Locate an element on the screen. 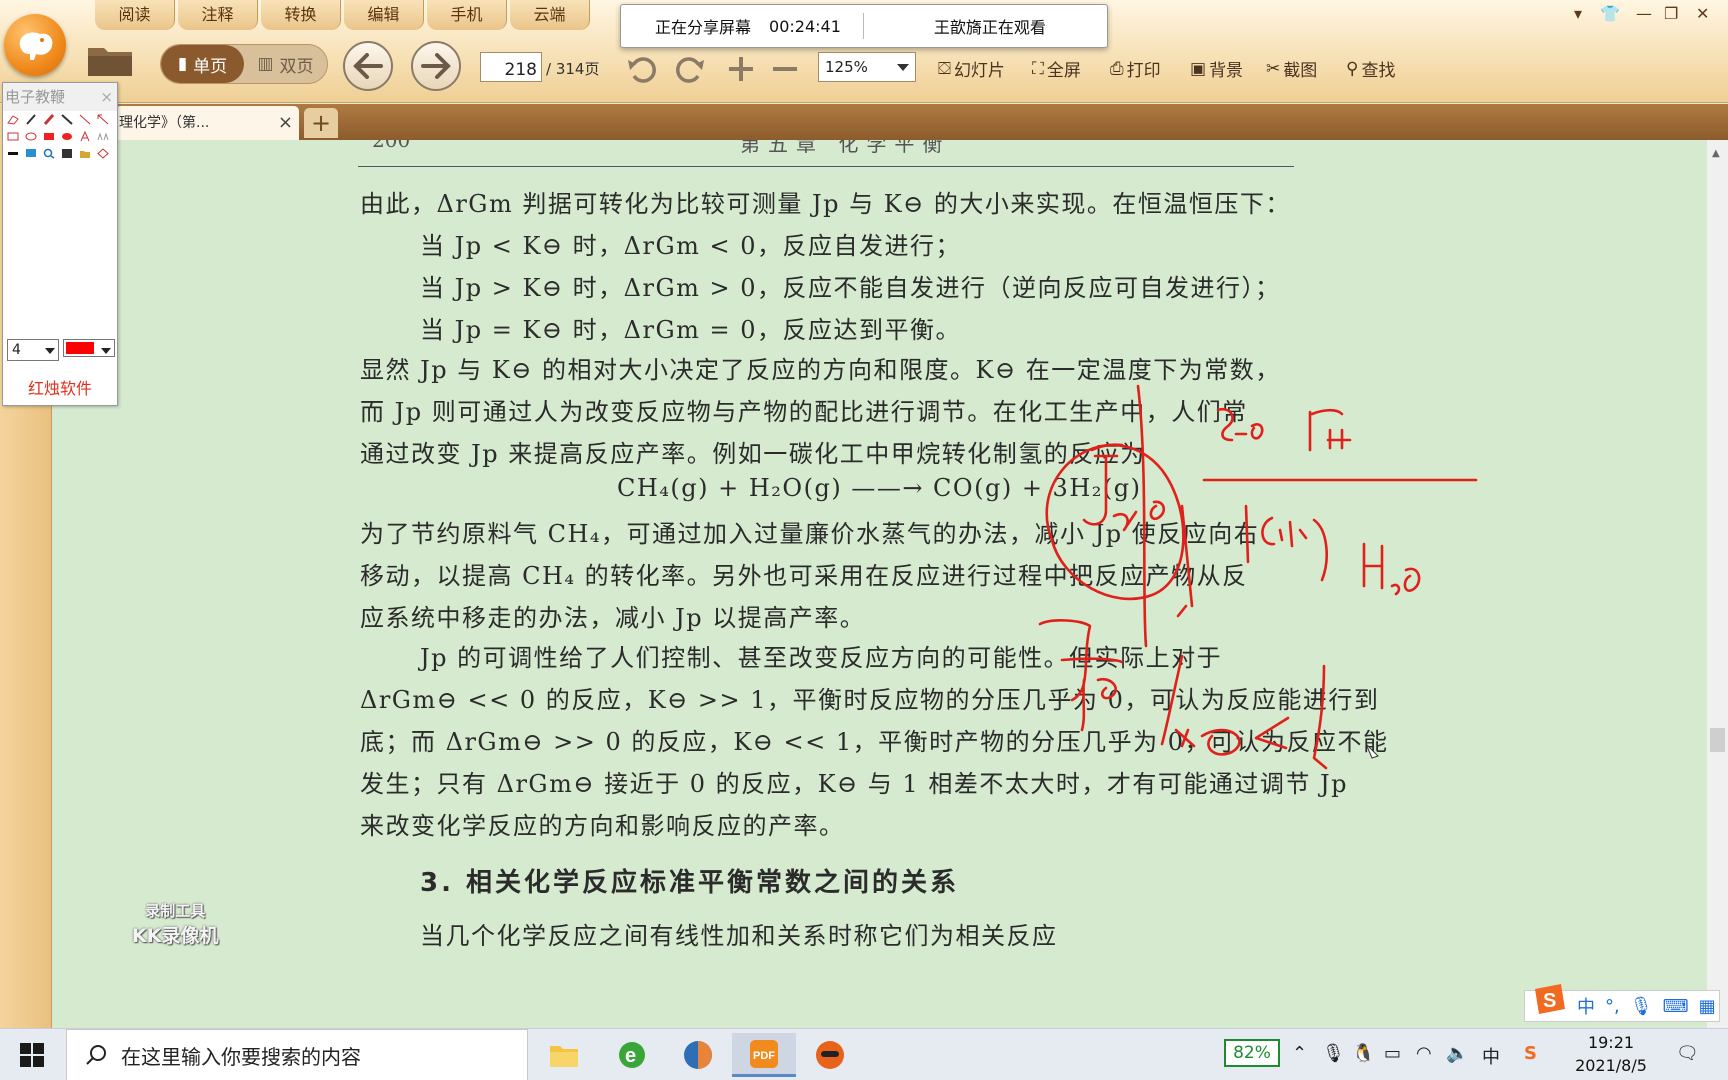 The height and width of the screenshot is (1080, 1728). ime-grid-icon: ▦ is located at coordinates (1707, 1006).